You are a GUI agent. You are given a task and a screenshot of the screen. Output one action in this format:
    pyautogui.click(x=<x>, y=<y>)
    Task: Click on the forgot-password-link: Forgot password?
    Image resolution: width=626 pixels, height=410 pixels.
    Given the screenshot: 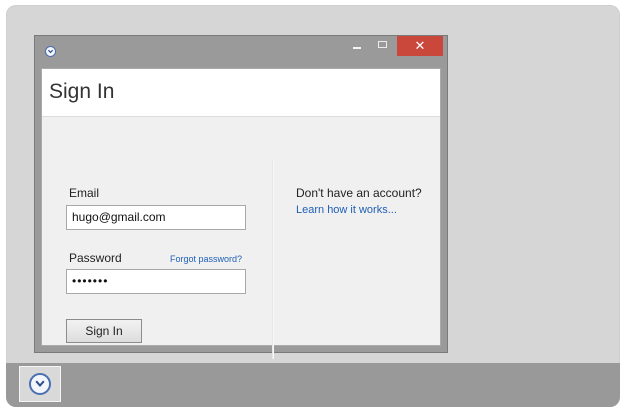 What is the action you would take?
    pyautogui.click(x=206, y=259)
    